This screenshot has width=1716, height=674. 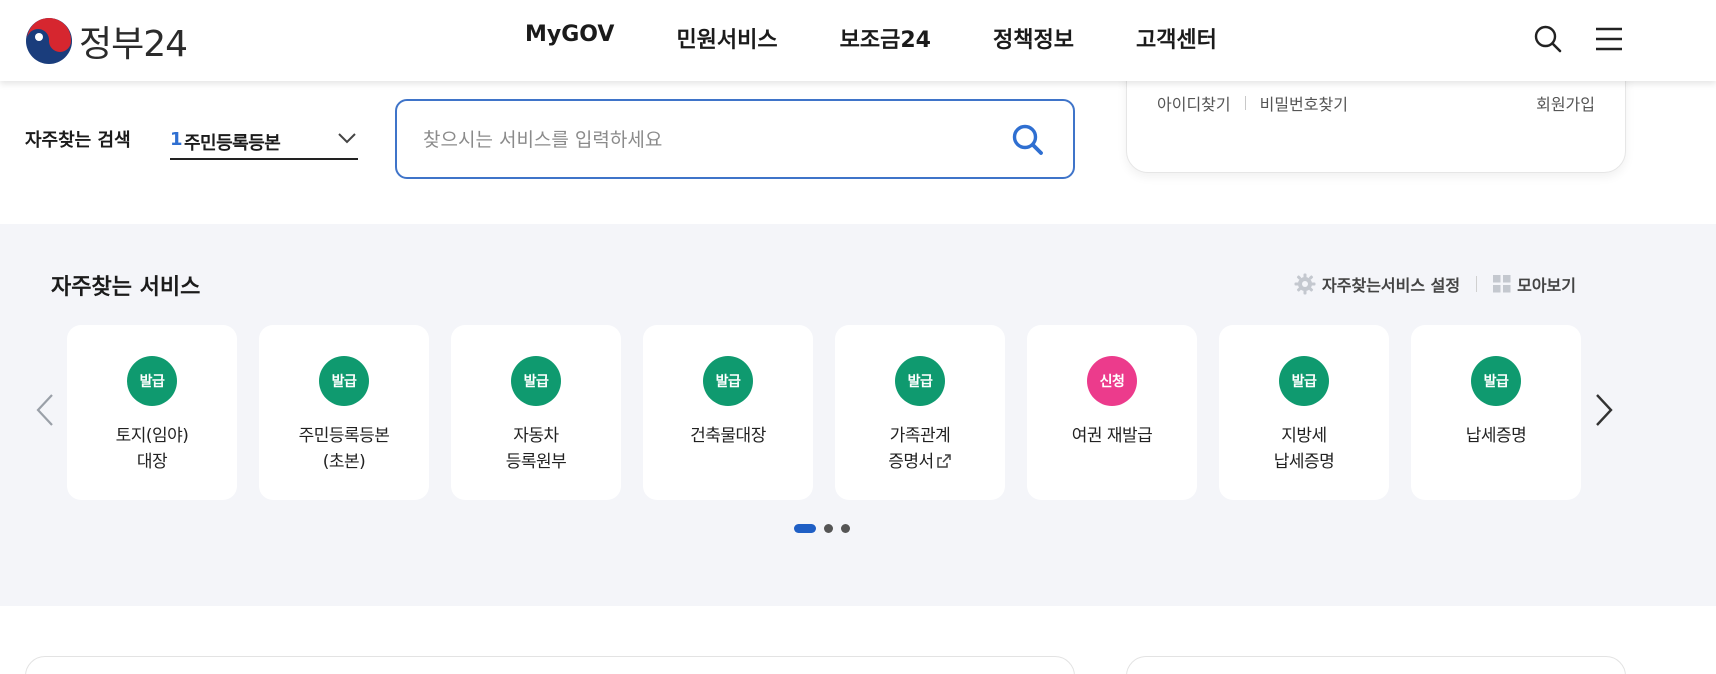 I want to click on service-card-vehicle-register: 발급 자동차 등록원부, so click(x=536, y=412).